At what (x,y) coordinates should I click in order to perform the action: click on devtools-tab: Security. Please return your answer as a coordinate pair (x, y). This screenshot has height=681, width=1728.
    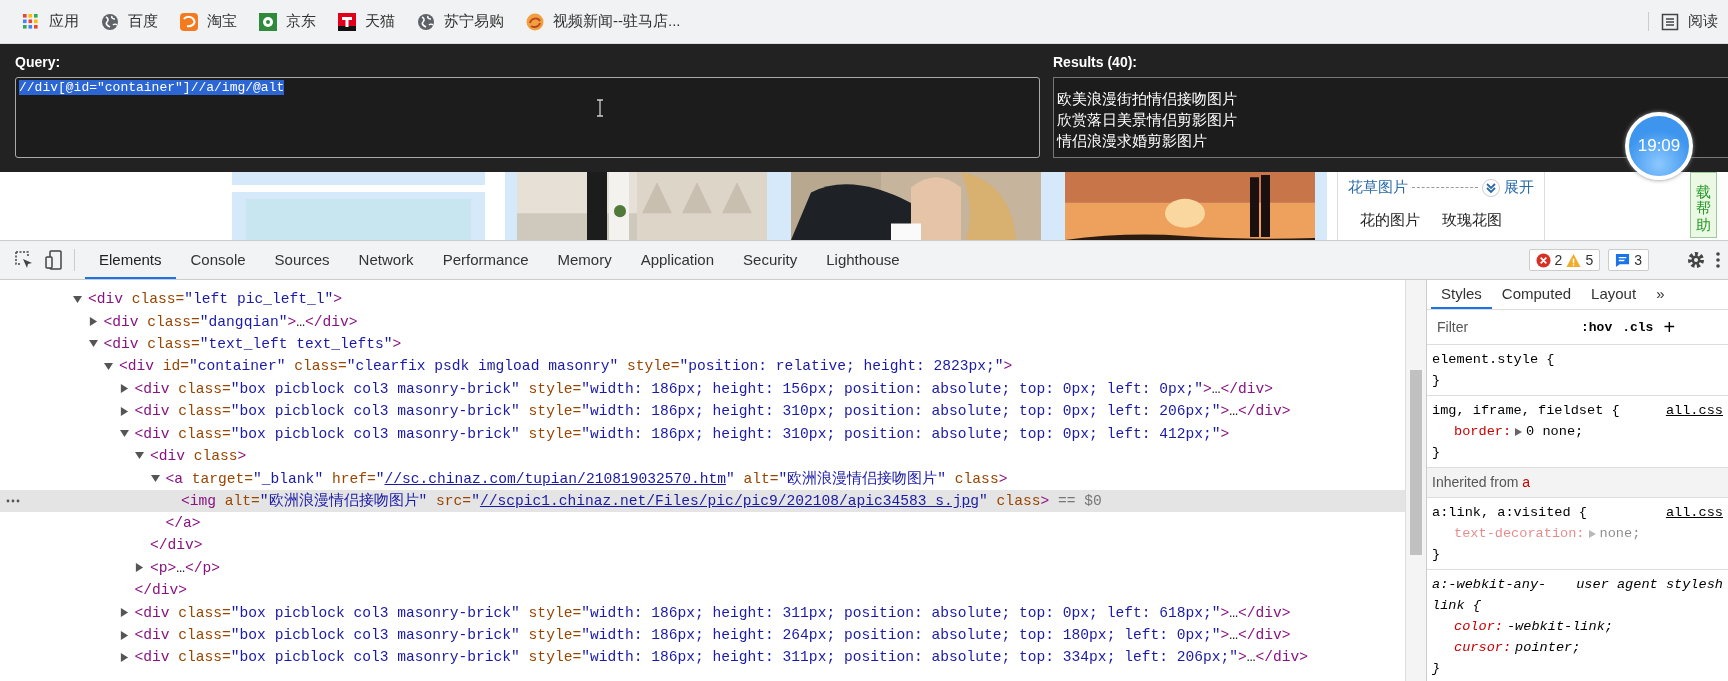
    Looking at the image, I should click on (770, 260).